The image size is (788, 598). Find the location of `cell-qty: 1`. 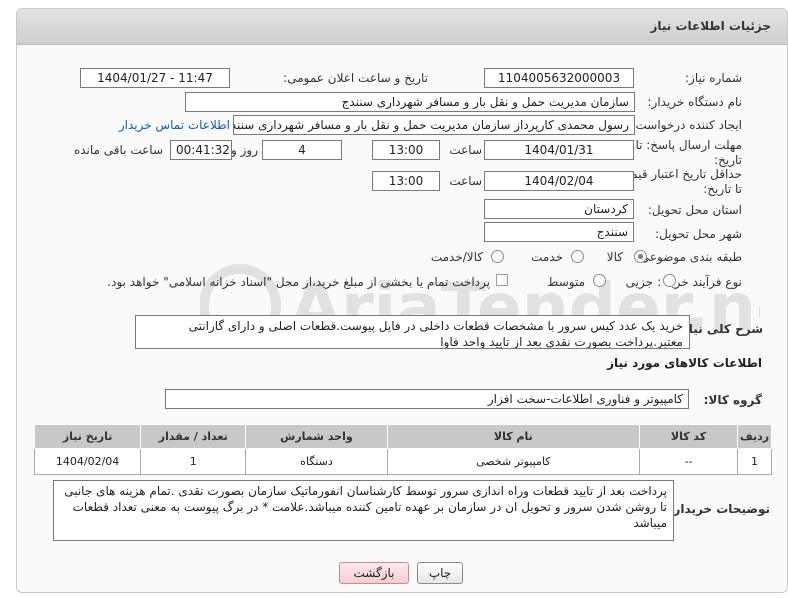

cell-qty: 1 is located at coordinates (193, 461).